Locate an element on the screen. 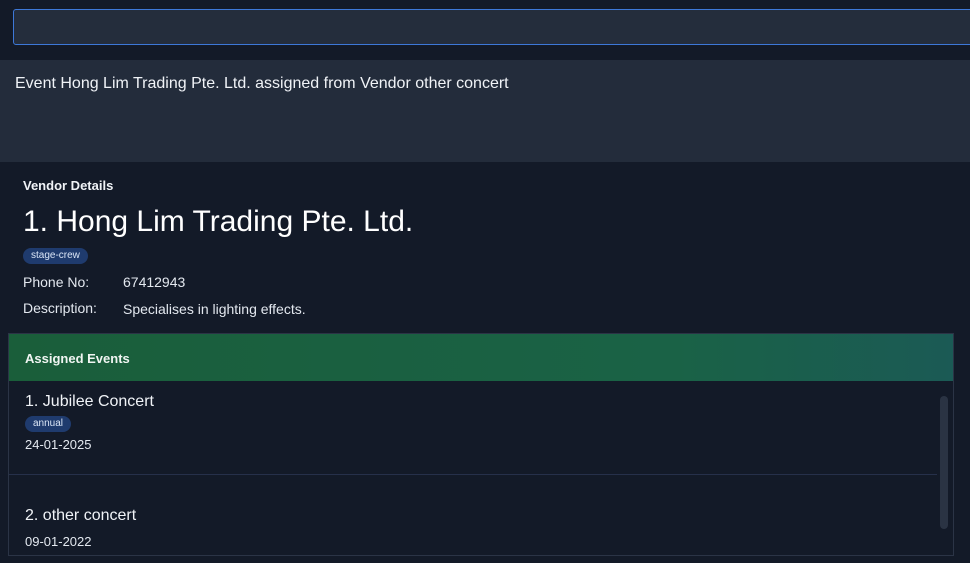 The image size is (970, 563). event-title: 2. other concert is located at coordinates (81, 515).